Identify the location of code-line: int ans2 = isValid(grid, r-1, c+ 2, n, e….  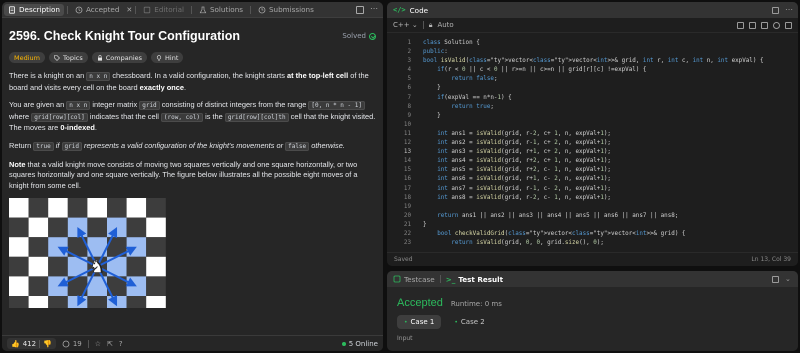
(610, 143).